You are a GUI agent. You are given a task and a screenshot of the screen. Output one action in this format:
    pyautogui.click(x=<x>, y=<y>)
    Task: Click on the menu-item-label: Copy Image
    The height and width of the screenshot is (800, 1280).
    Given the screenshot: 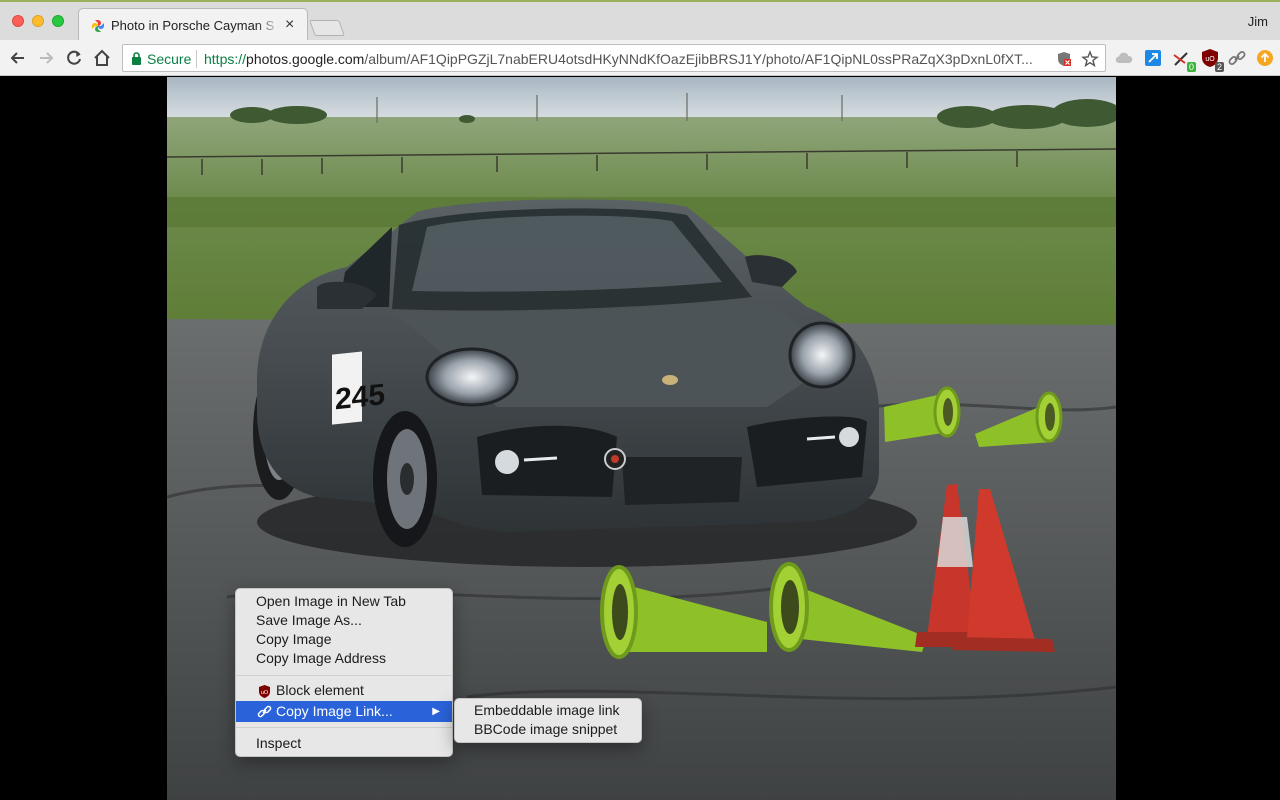 What is the action you would take?
    pyautogui.click(x=294, y=639)
    